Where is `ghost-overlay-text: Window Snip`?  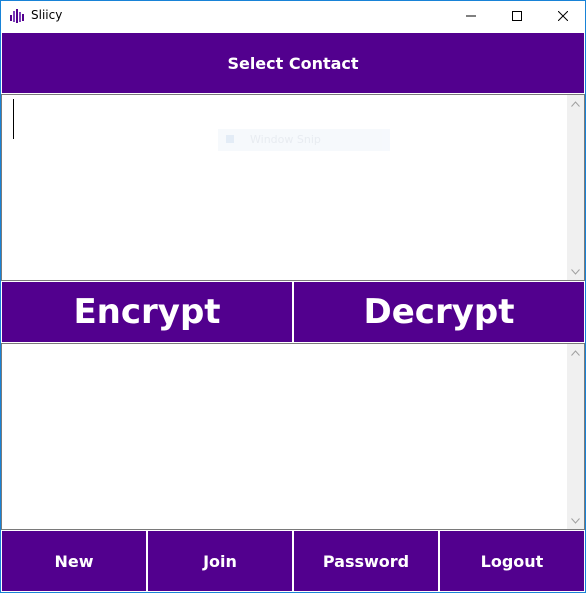
ghost-overlay-text: Window Snip is located at coordinates (285, 139).